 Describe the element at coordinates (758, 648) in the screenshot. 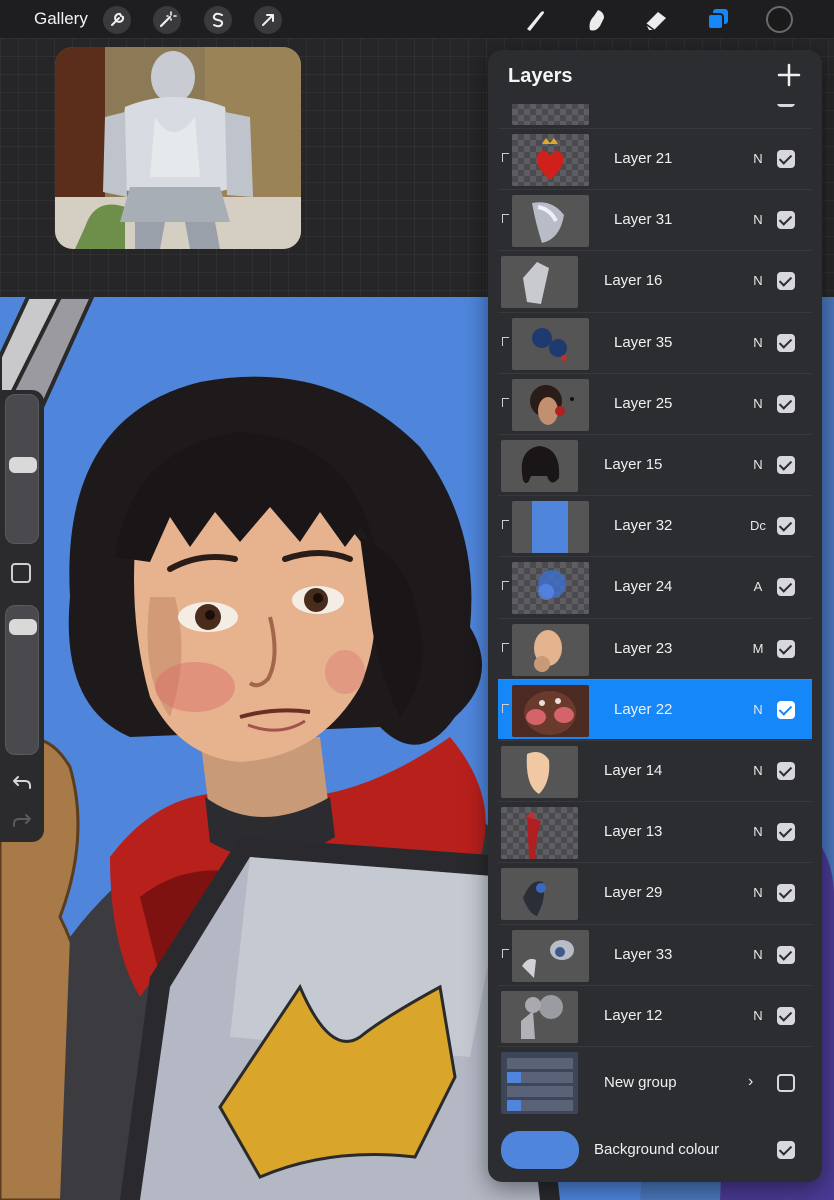

I see `blend-mode-button: M` at that location.